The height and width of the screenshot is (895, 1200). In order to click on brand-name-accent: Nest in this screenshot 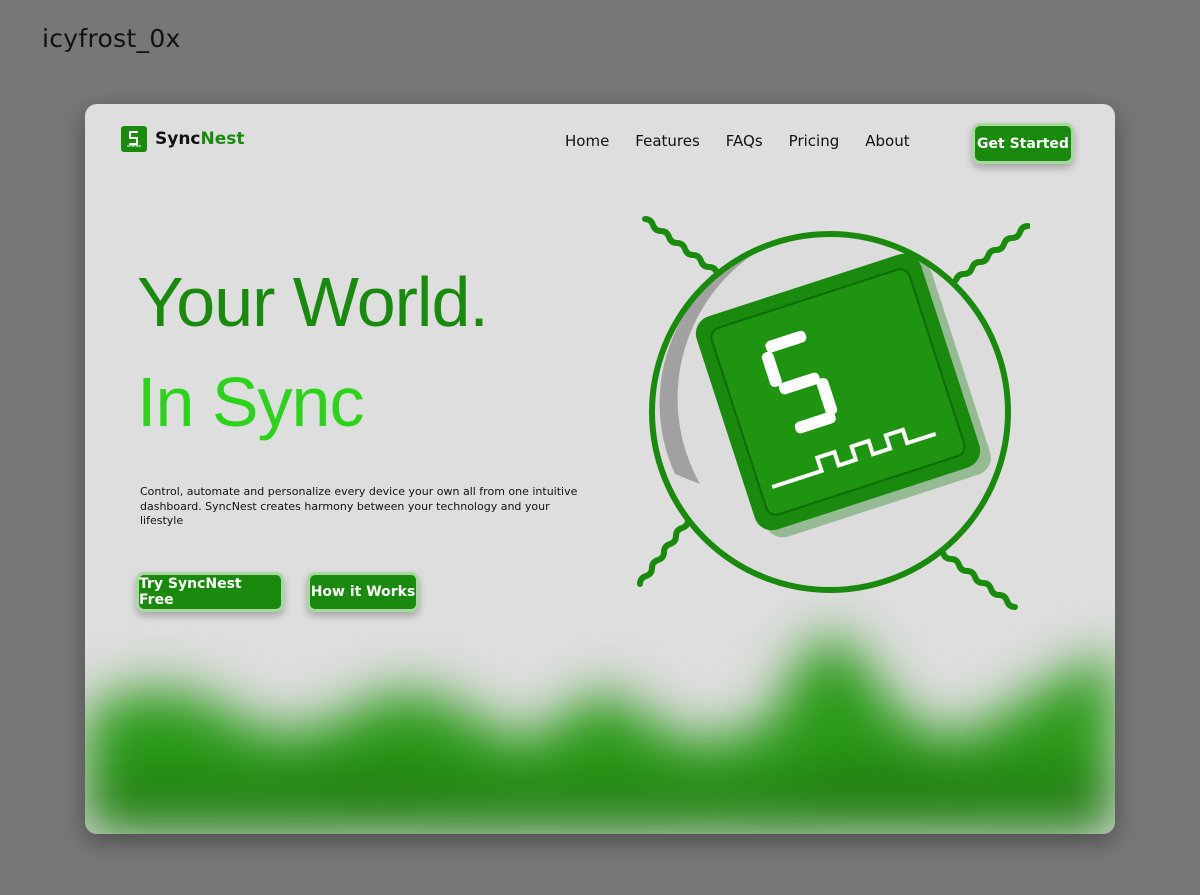, I will do `click(222, 139)`.